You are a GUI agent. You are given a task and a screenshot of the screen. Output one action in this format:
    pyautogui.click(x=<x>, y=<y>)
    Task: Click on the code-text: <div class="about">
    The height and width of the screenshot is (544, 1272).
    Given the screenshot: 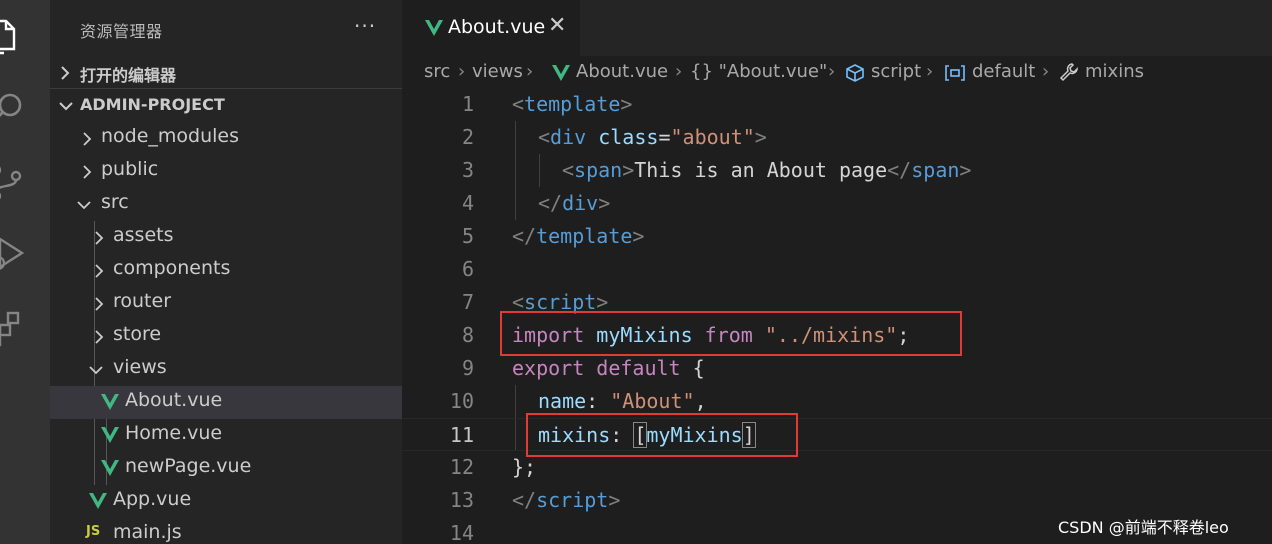 What is the action you would take?
    pyautogui.click(x=652, y=137)
    